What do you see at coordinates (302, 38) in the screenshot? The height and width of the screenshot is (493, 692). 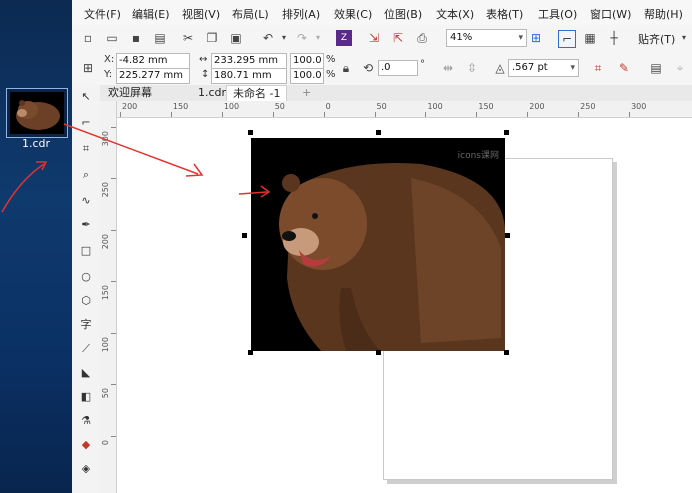 I see `redo-icon: ↷` at bounding box center [302, 38].